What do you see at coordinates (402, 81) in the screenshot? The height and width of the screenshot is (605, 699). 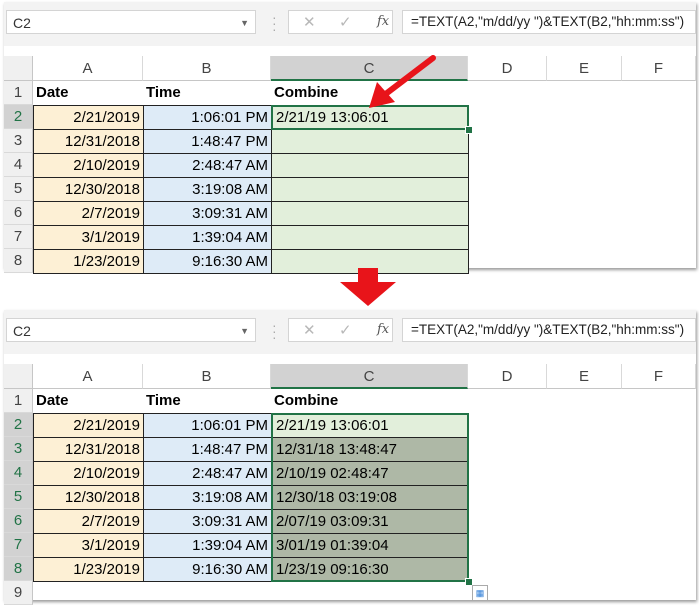 I see `pointer-arrow-icon` at bounding box center [402, 81].